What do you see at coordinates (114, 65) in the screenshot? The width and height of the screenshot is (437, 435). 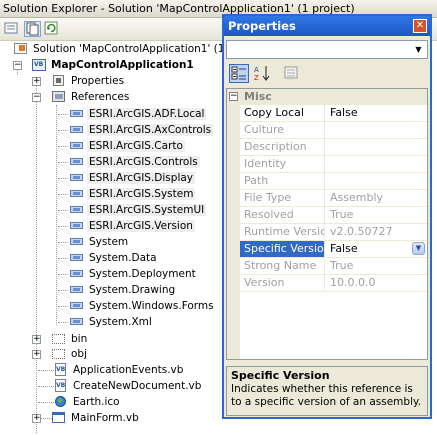 I see `tree-project: MapControlApplication1` at bounding box center [114, 65].